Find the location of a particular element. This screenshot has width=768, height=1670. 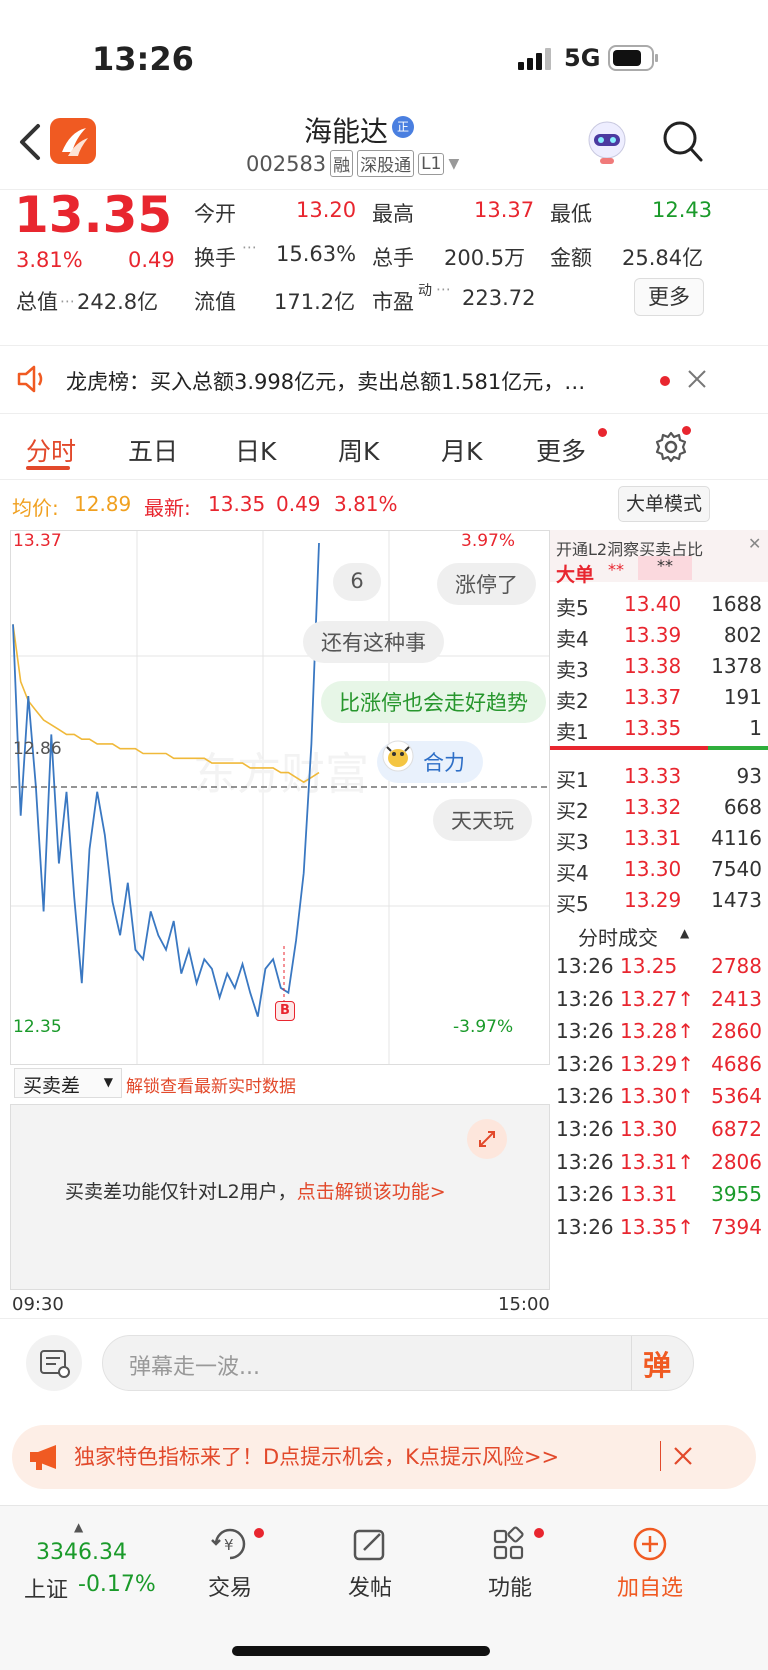

pe-value: 223.72 is located at coordinates (499, 298).